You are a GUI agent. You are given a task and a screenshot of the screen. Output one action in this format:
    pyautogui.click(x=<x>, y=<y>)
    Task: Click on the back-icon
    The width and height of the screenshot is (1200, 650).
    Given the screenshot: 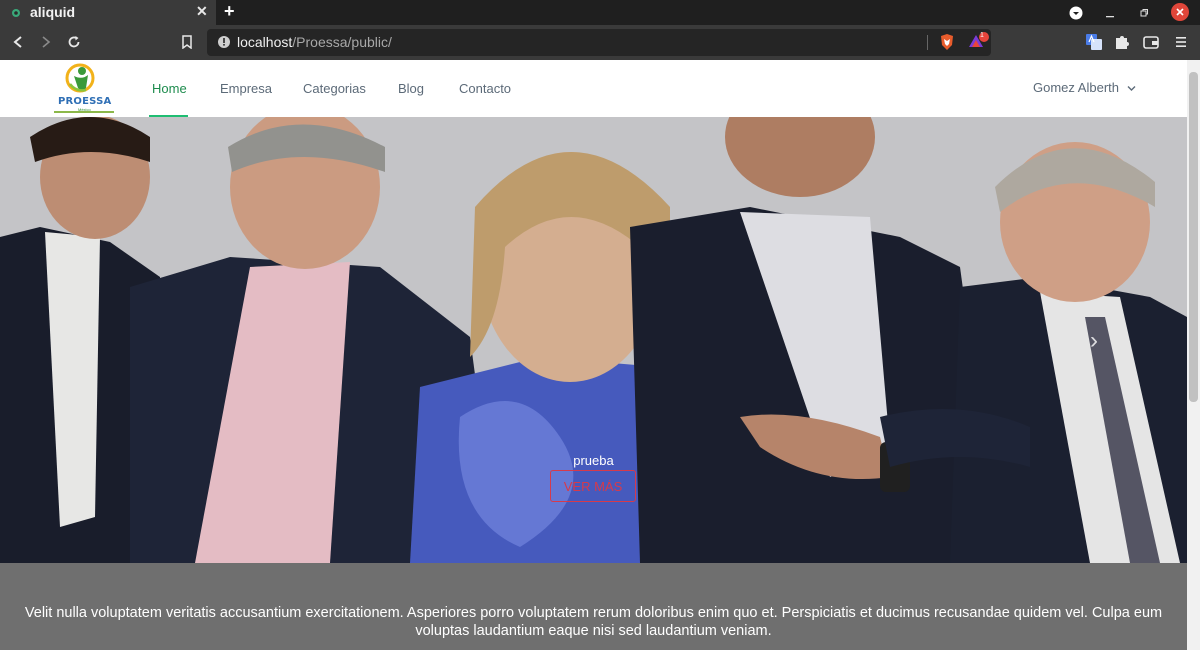 What is the action you would take?
    pyautogui.click(x=18, y=42)
    